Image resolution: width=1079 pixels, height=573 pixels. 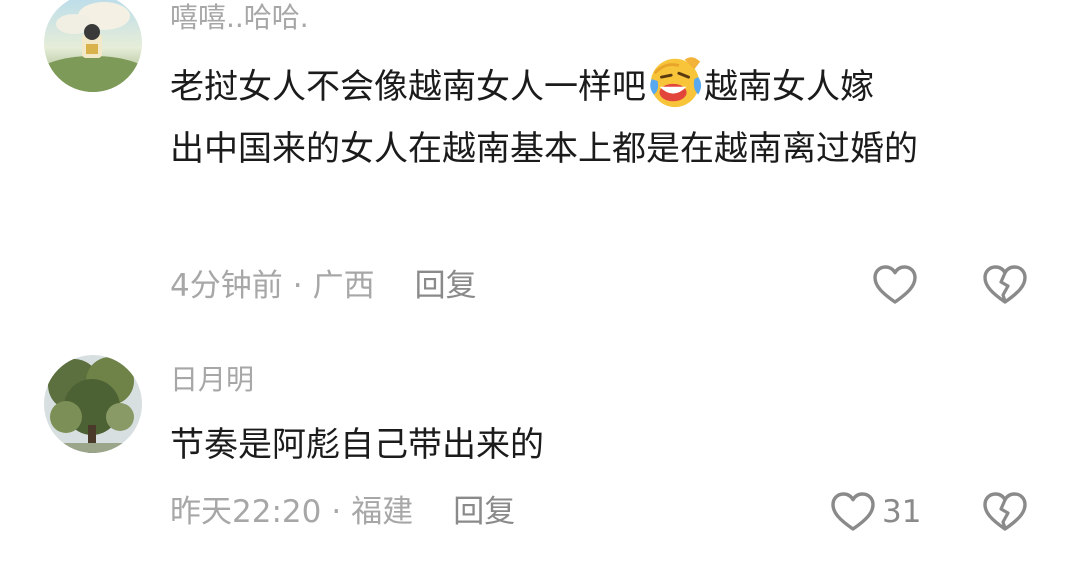 I want to click on like-count: 31, so click(x=902, y=512).